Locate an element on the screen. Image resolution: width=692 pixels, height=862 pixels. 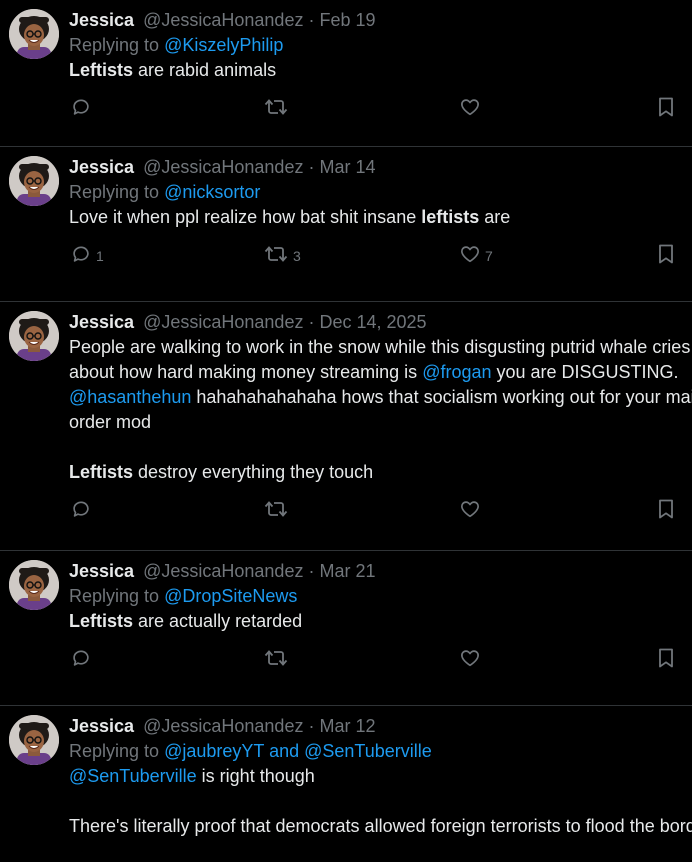
tweet-date: Dec 14, 2025 is located at coordinates (372, 322).